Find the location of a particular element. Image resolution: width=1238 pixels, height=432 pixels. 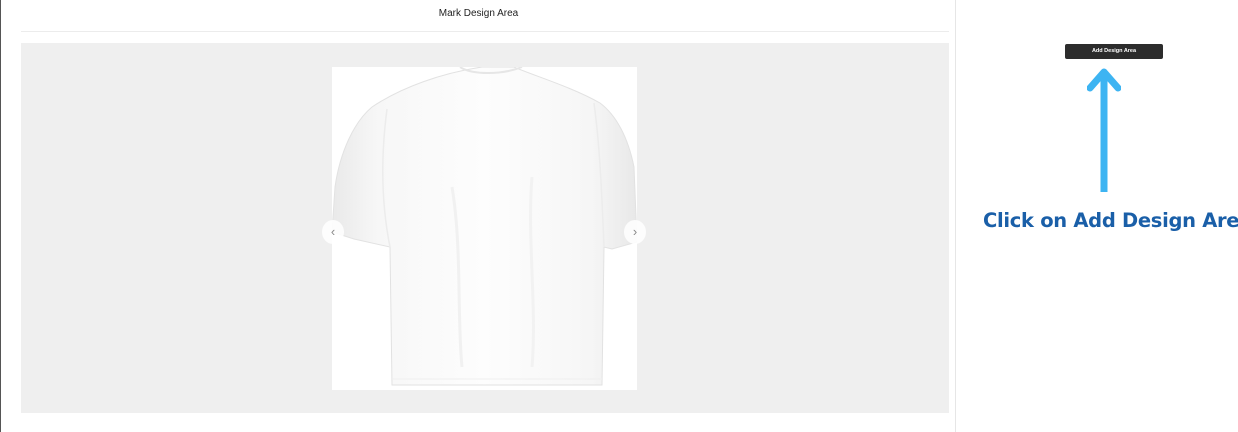

next-image-button: › is located at coordinates (635, 232).